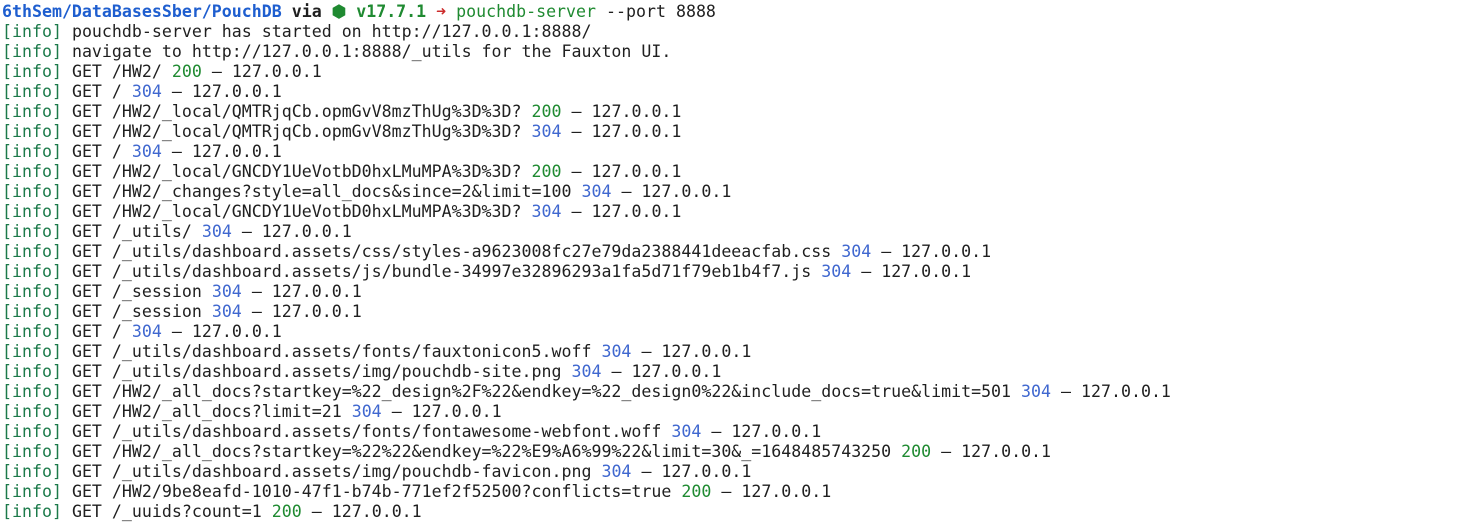 The height and width of the screenshot is (526, 1476). Describe the element at coordinates (739, 72) in the screenshot. I see `log-line: [info] GET /HW2/ 200 – 127.0.0.1` at that location.